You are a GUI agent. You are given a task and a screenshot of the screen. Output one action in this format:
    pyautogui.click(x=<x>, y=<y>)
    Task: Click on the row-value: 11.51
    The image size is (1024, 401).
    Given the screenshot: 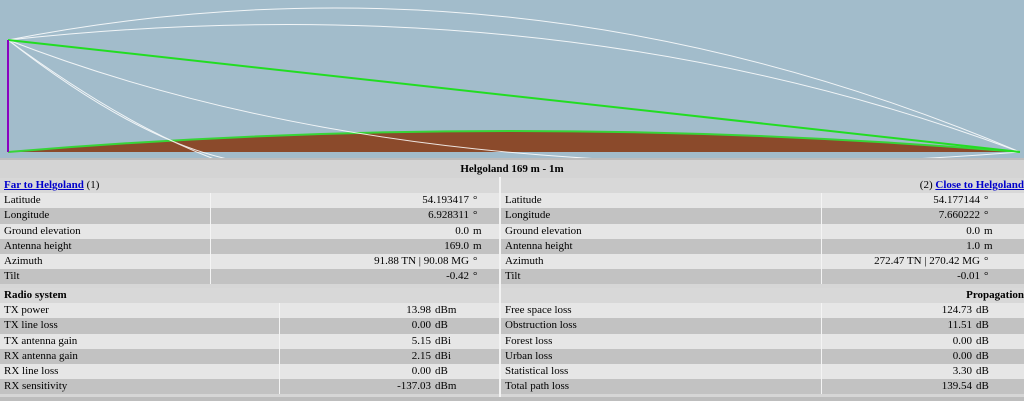 What is the action you would take?
    pyautogui.click(x=897, y=326)
    